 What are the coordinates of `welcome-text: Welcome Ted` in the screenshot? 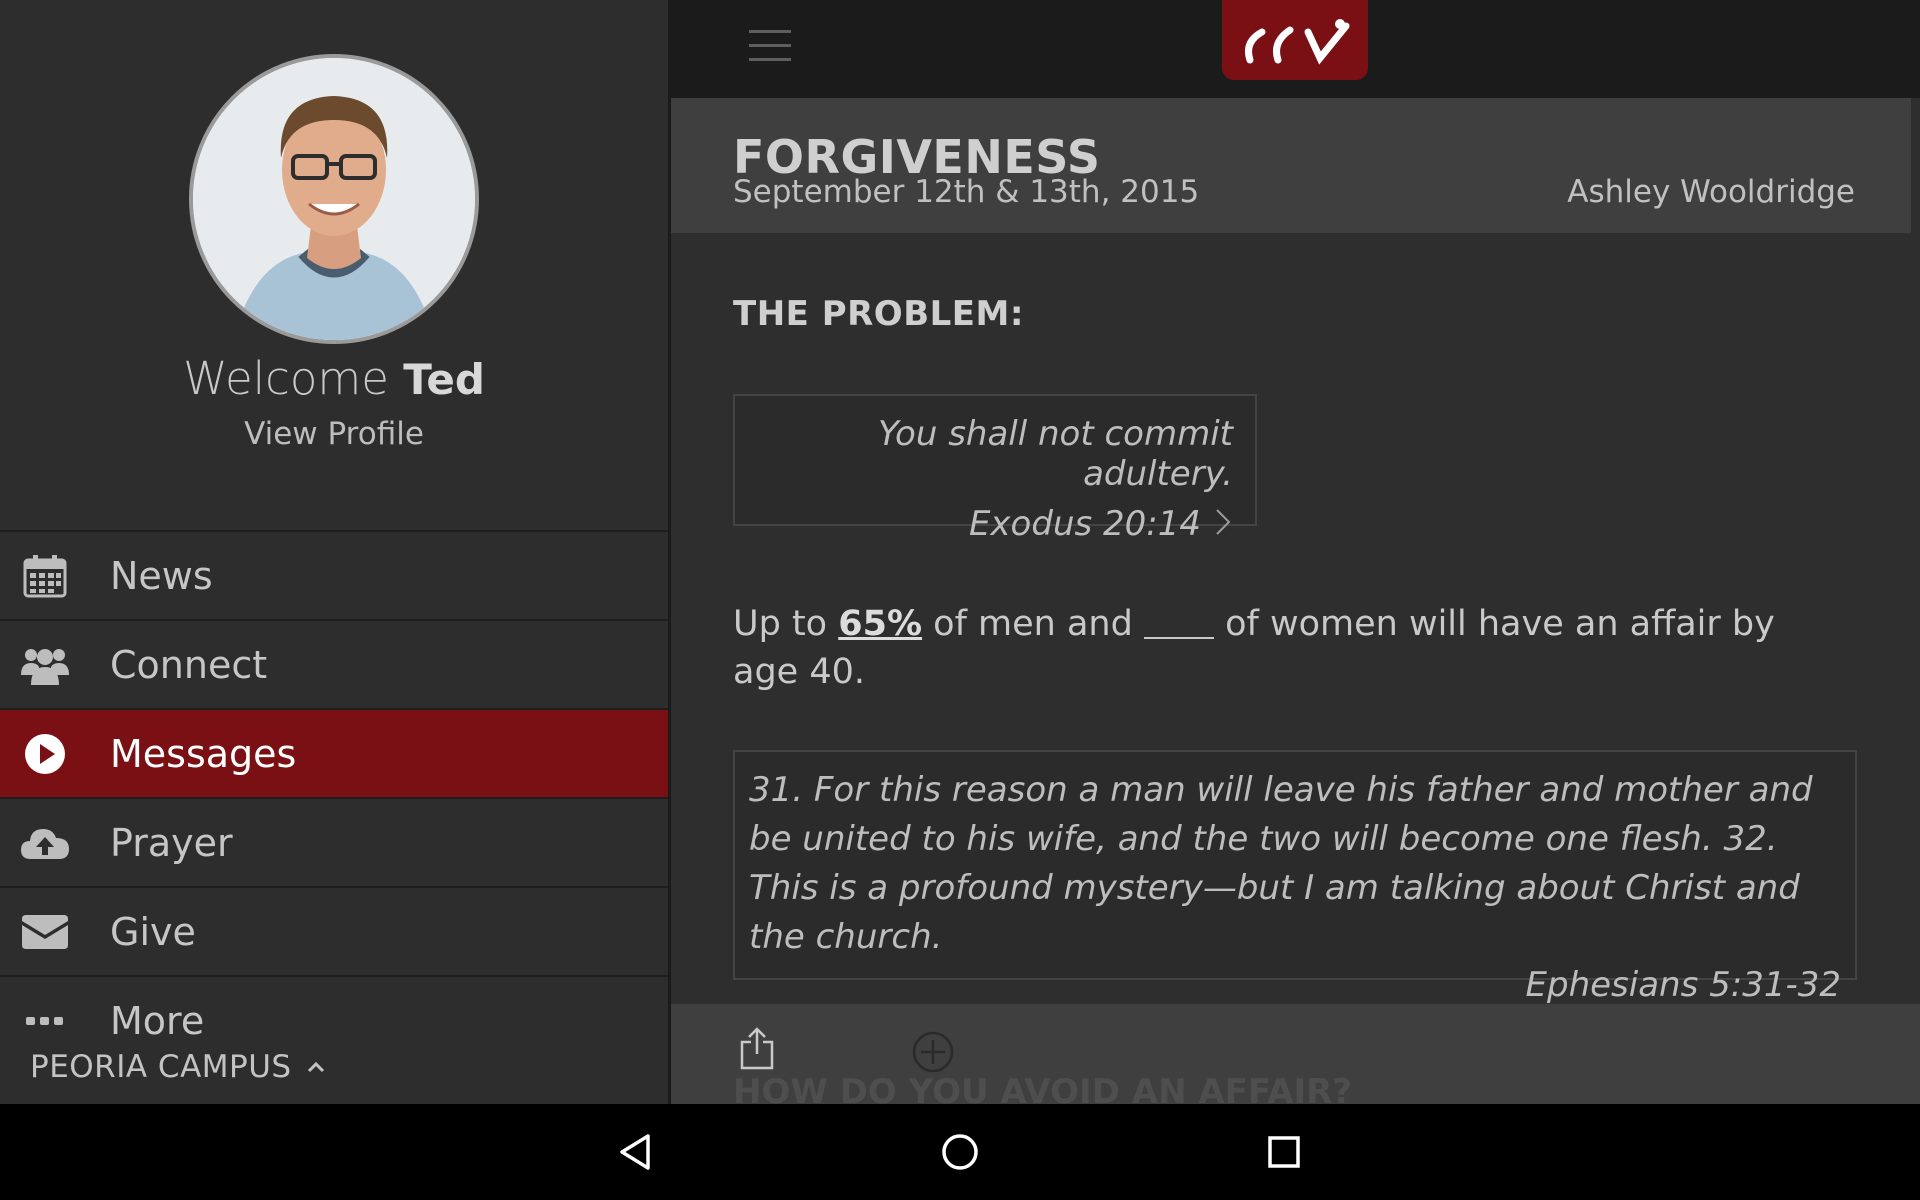 It's located at (334, 378).